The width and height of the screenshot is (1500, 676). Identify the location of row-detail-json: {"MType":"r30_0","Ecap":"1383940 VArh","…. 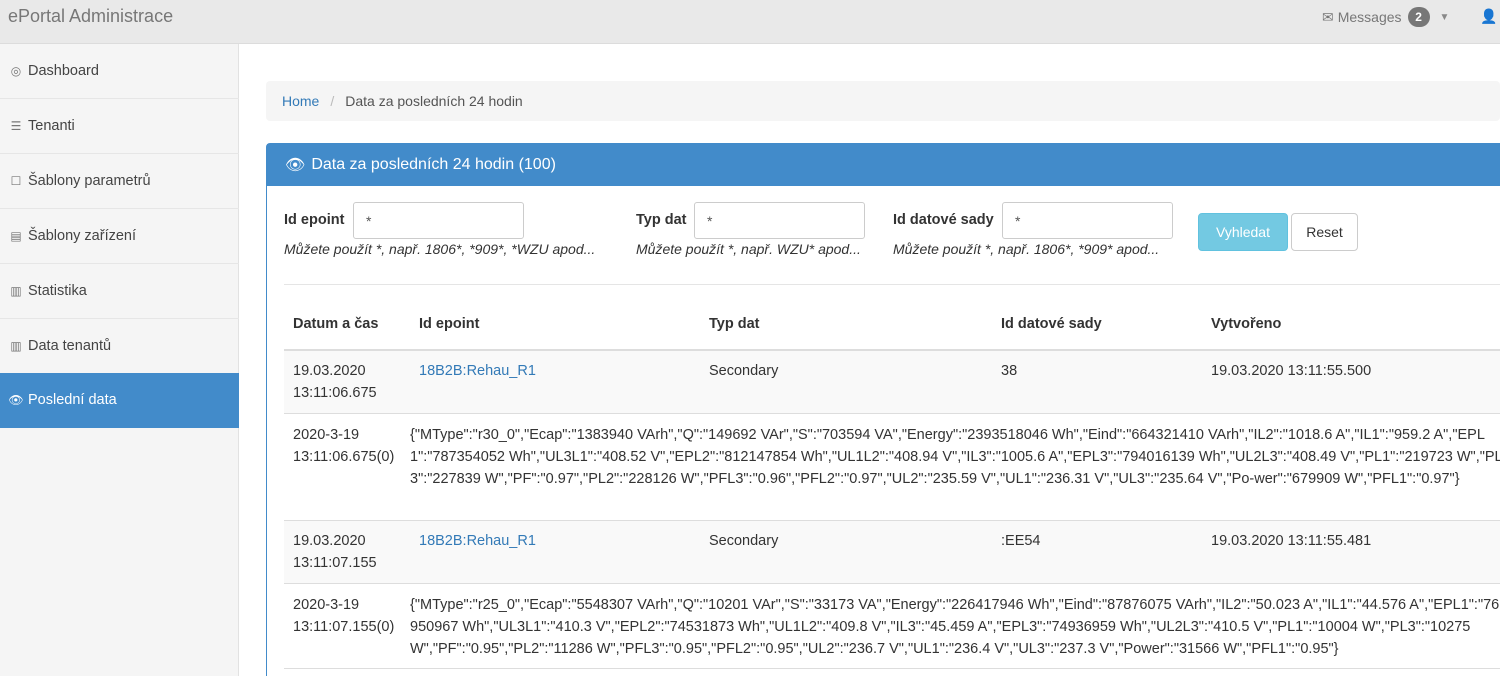
(955, 457).